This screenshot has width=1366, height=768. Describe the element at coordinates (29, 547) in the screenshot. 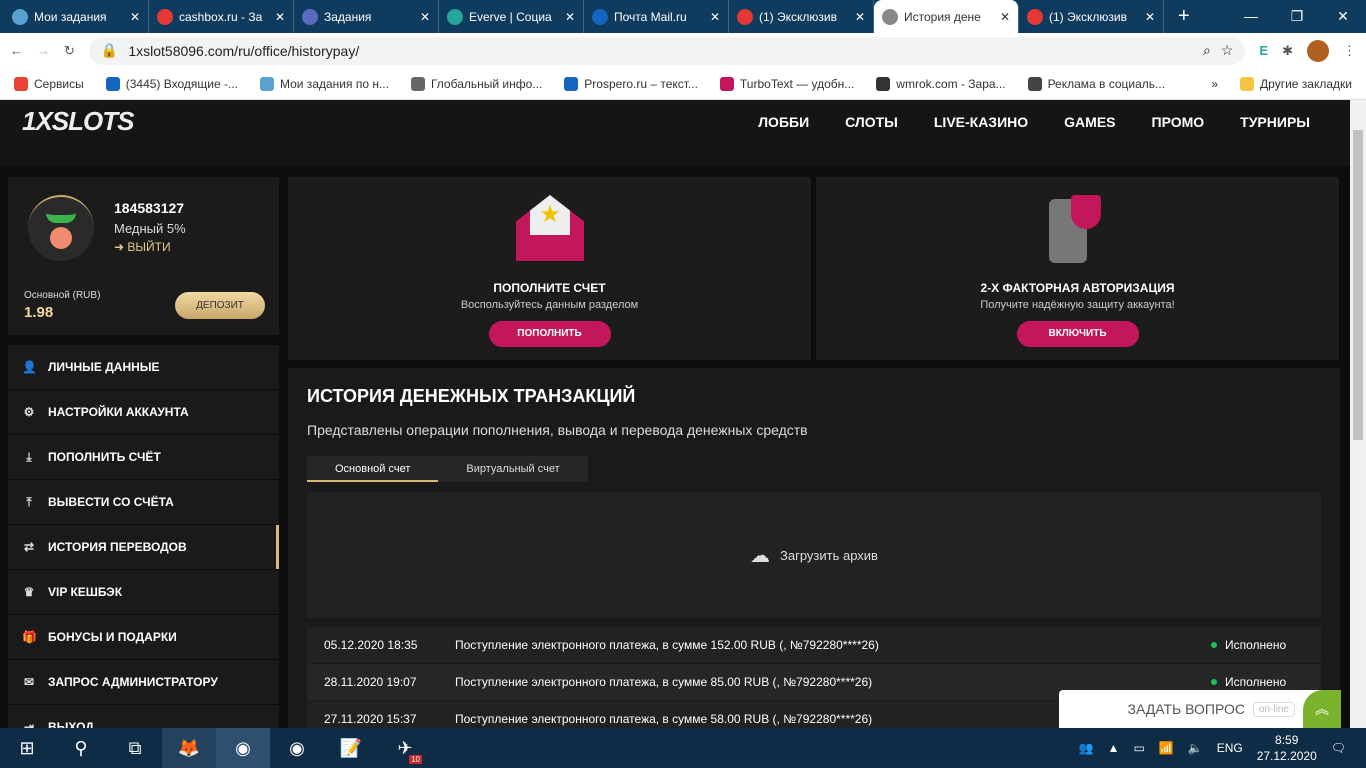

I see `menu-item-icon: ⇄` at that location.